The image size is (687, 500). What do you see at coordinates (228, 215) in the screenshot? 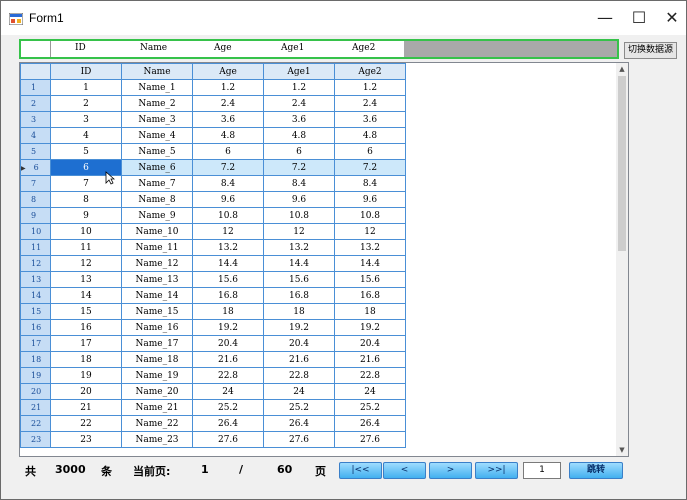
I see `cell-age: 10.8` at bounding box center [228, 215].